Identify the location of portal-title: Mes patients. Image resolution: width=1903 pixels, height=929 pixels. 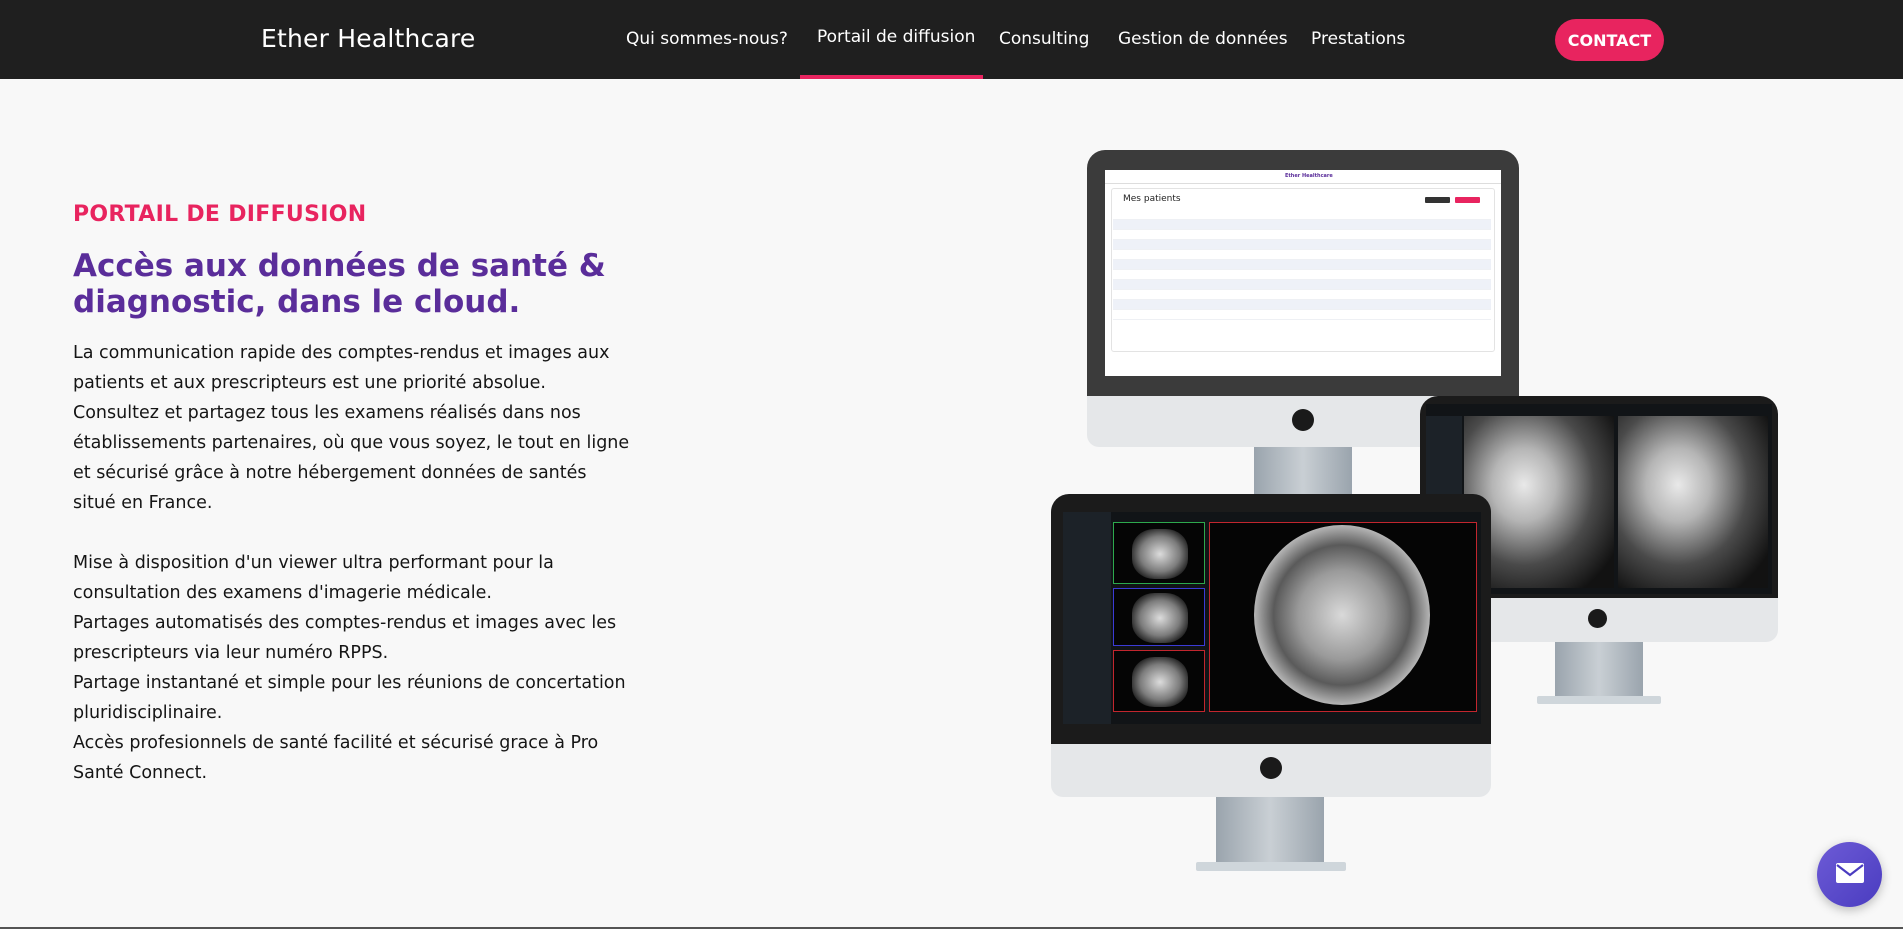
(1152, 199).